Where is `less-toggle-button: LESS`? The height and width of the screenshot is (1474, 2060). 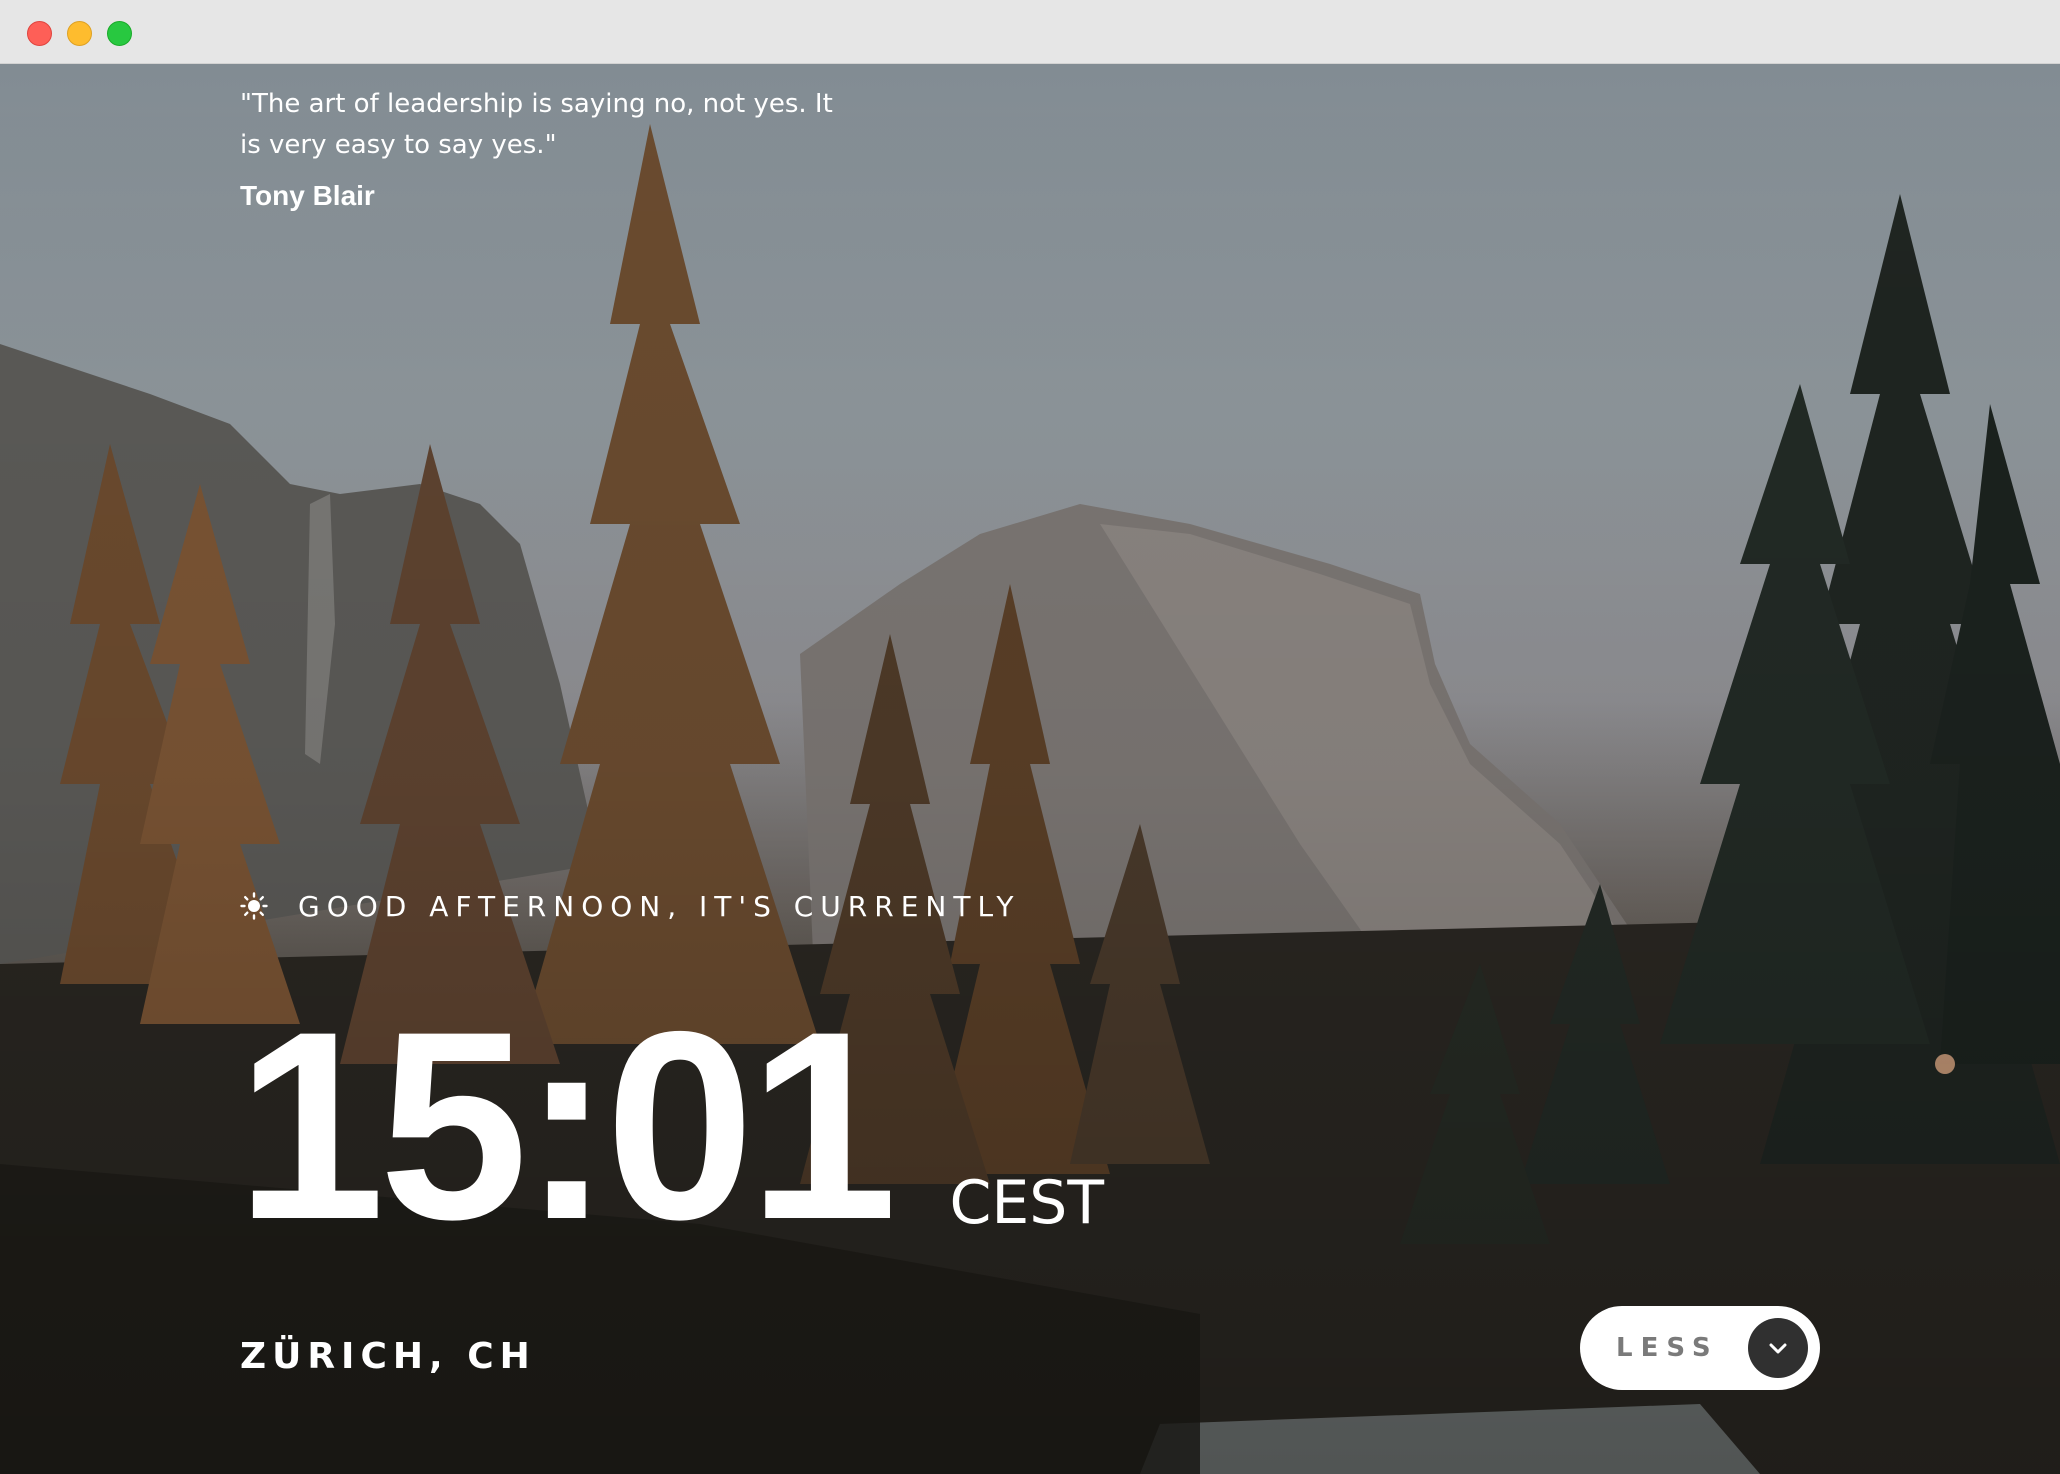 less-toggle-button: LESS is located at coordinates (1700, 1348).